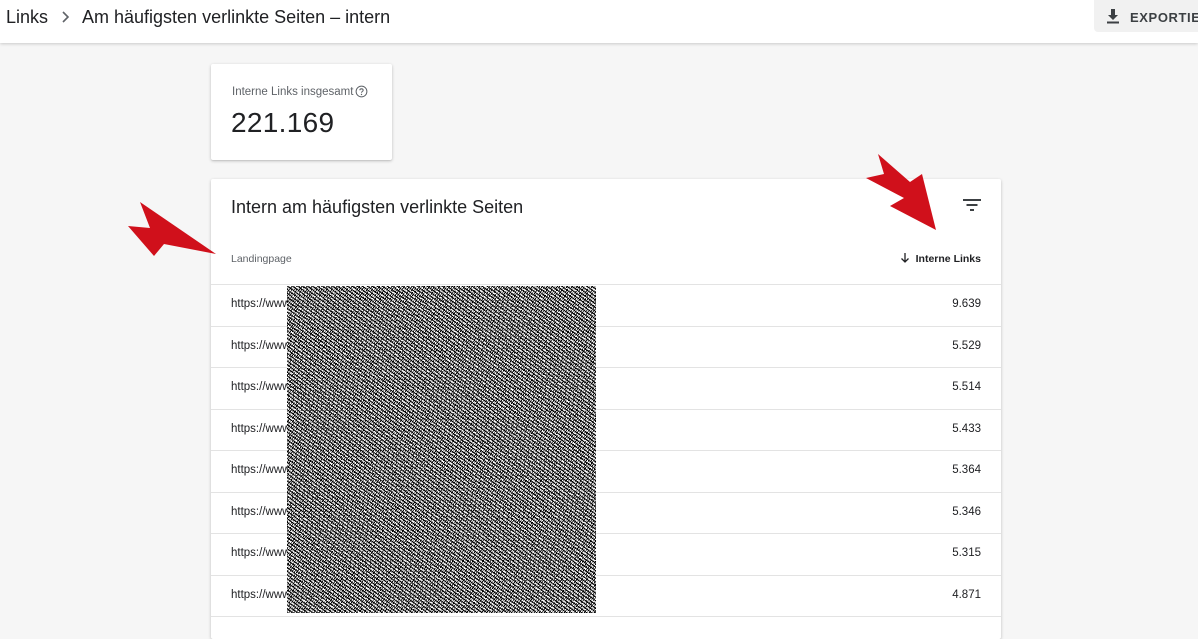 This screenshot has height=639, width=1198. What do you see at coordinates (293, 92) in the screenshot?
I see `summary-label: Interne Links insgesamt` at bounding box center [293, 92].